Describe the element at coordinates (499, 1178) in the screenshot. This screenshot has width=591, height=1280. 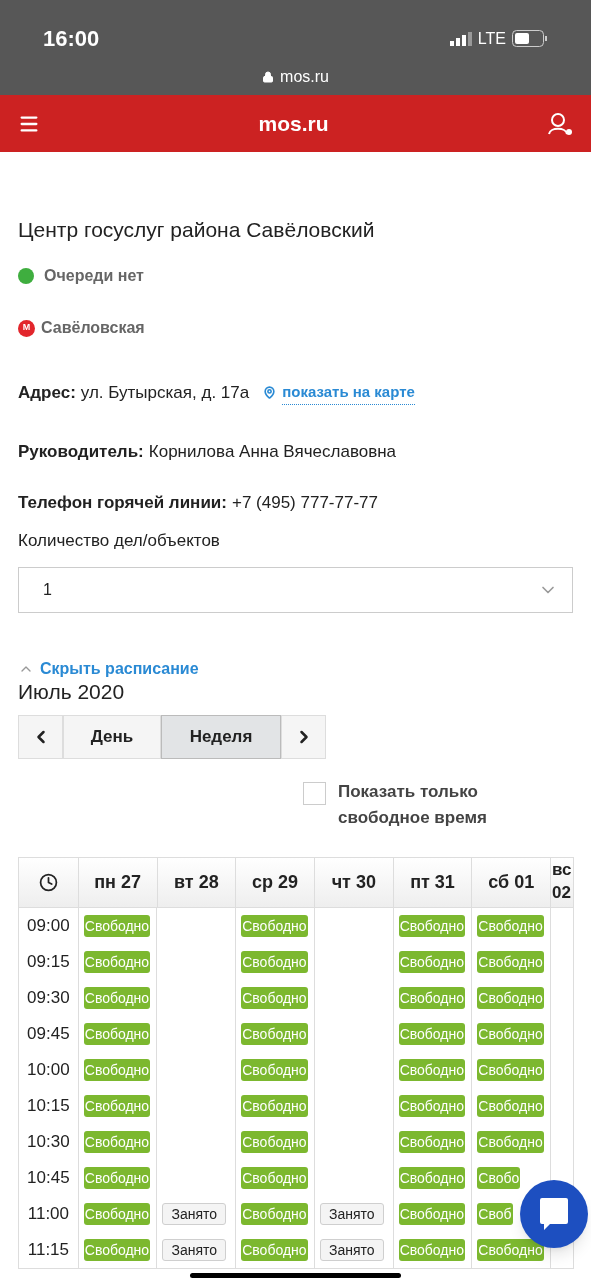
I see `free-slot-button: Свобо` at that location.